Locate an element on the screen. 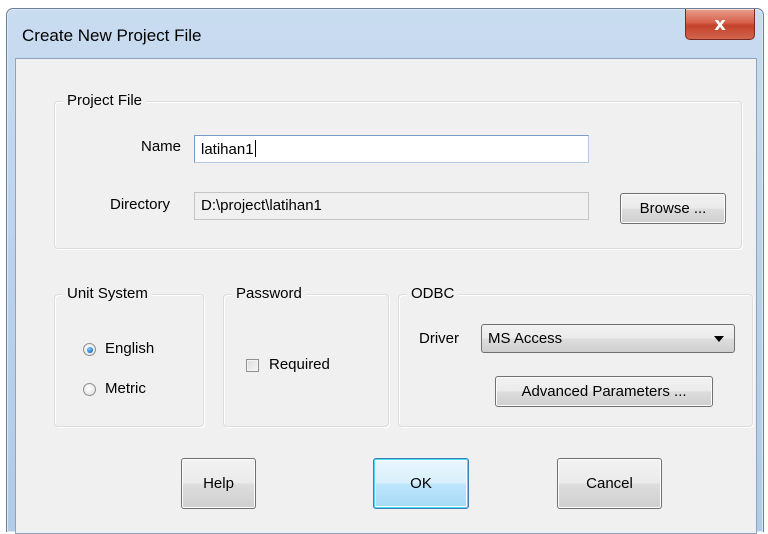 The width and height of the screenshot is (768, 534). close-button: x is located at coordinates (720, 24).